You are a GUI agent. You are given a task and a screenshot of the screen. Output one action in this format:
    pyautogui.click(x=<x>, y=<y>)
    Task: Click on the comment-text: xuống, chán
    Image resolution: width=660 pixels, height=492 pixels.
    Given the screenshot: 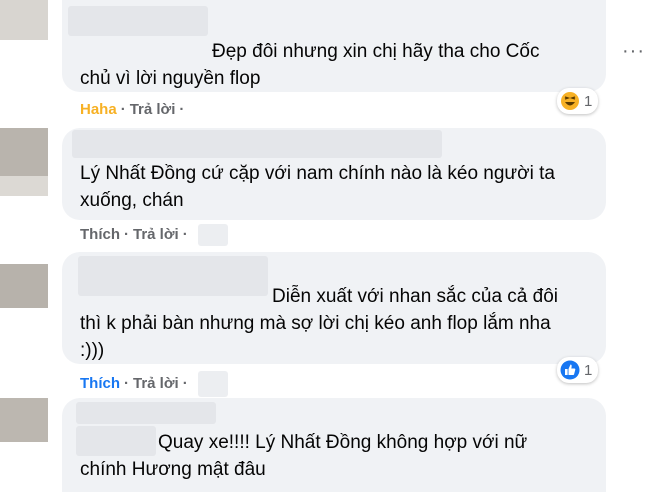 What is the action you would take?
    pyautogui.click(x=132, y=200)
    